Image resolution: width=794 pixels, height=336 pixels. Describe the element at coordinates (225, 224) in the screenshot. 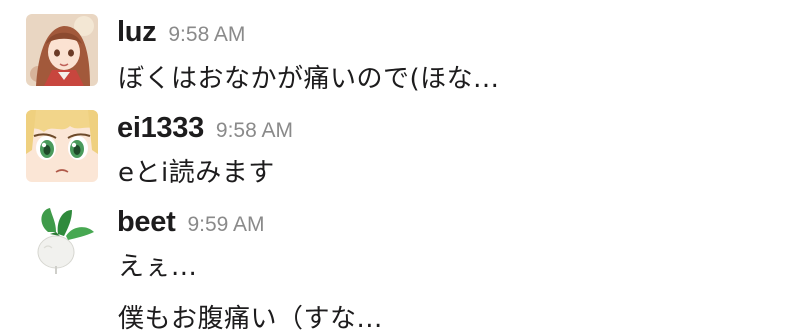

I see `timestamp: 9:59 AM` at that location.